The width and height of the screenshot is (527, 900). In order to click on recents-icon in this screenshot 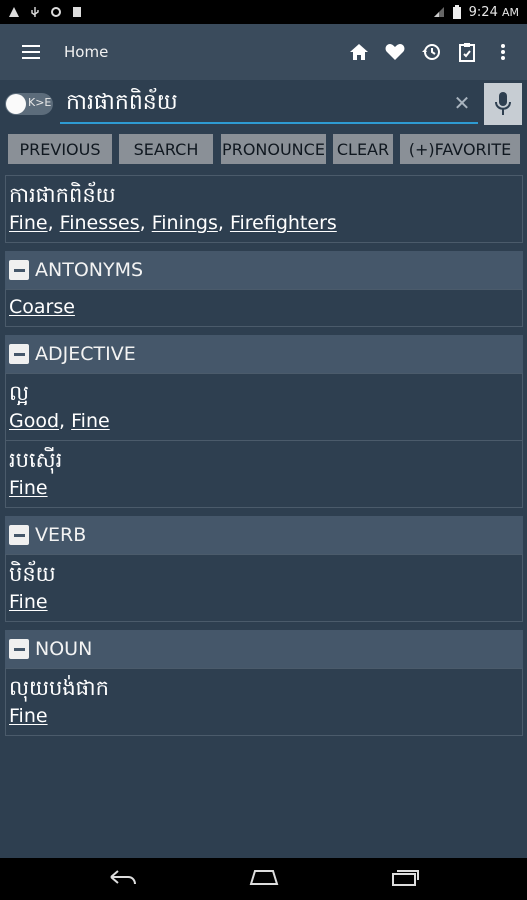, I will do `click(405, 878)`.